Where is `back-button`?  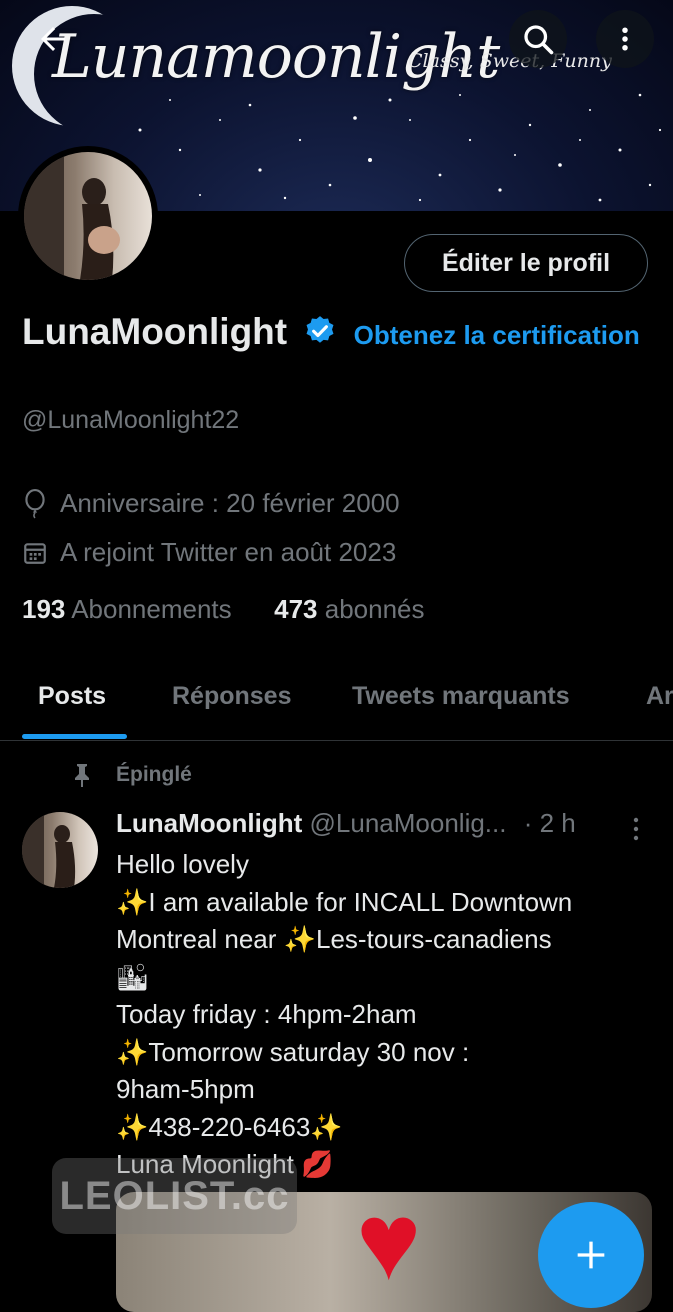
back-button is located at coordinates (53, 39).